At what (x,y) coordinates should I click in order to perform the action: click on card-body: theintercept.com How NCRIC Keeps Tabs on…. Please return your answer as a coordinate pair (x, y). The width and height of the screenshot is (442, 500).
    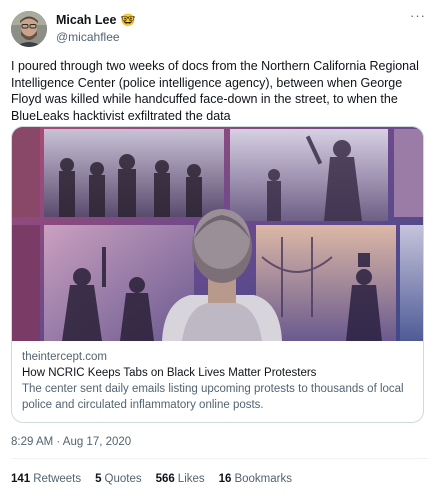
    Looking at the image, I should click on (219, 381).